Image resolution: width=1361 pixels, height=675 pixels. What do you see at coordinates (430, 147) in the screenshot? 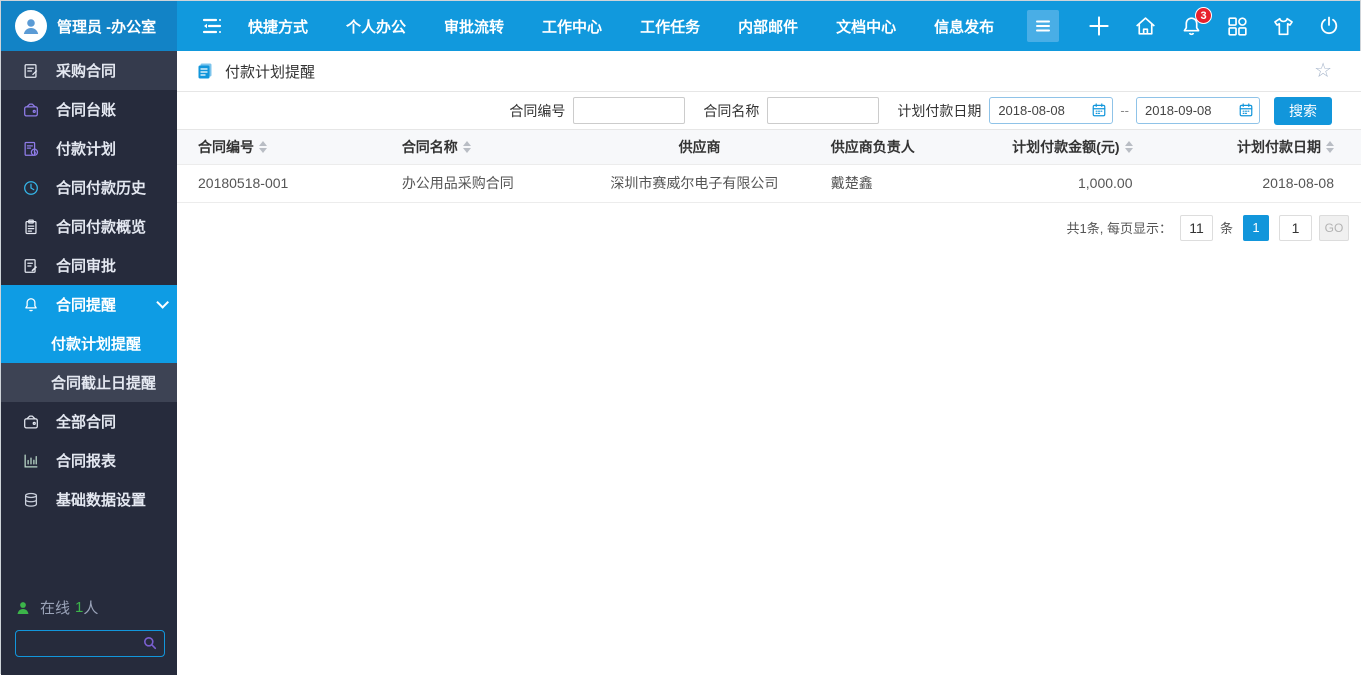
I see `column-label: 合同名称` at bounding box center [430, 147].